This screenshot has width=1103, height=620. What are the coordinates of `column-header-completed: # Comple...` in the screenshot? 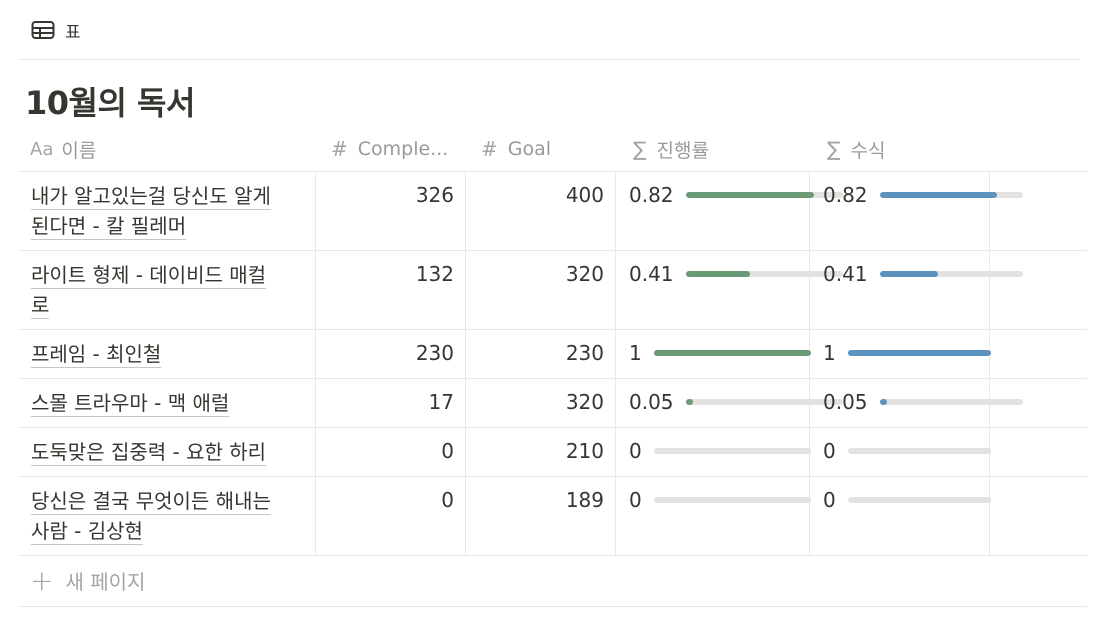 It's located at (399, 149).